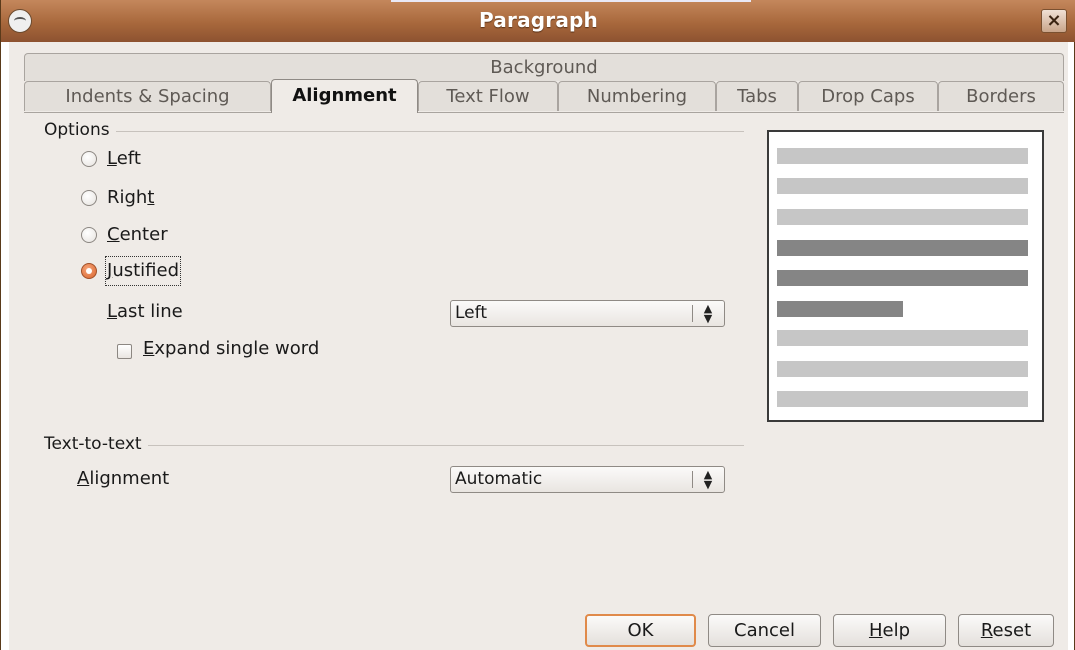 The image size is (1075, 650). Describe the element at coordinates (96, 444) in the screenshot. I see `text-to-text-group-title: Text-to-text` at that location.